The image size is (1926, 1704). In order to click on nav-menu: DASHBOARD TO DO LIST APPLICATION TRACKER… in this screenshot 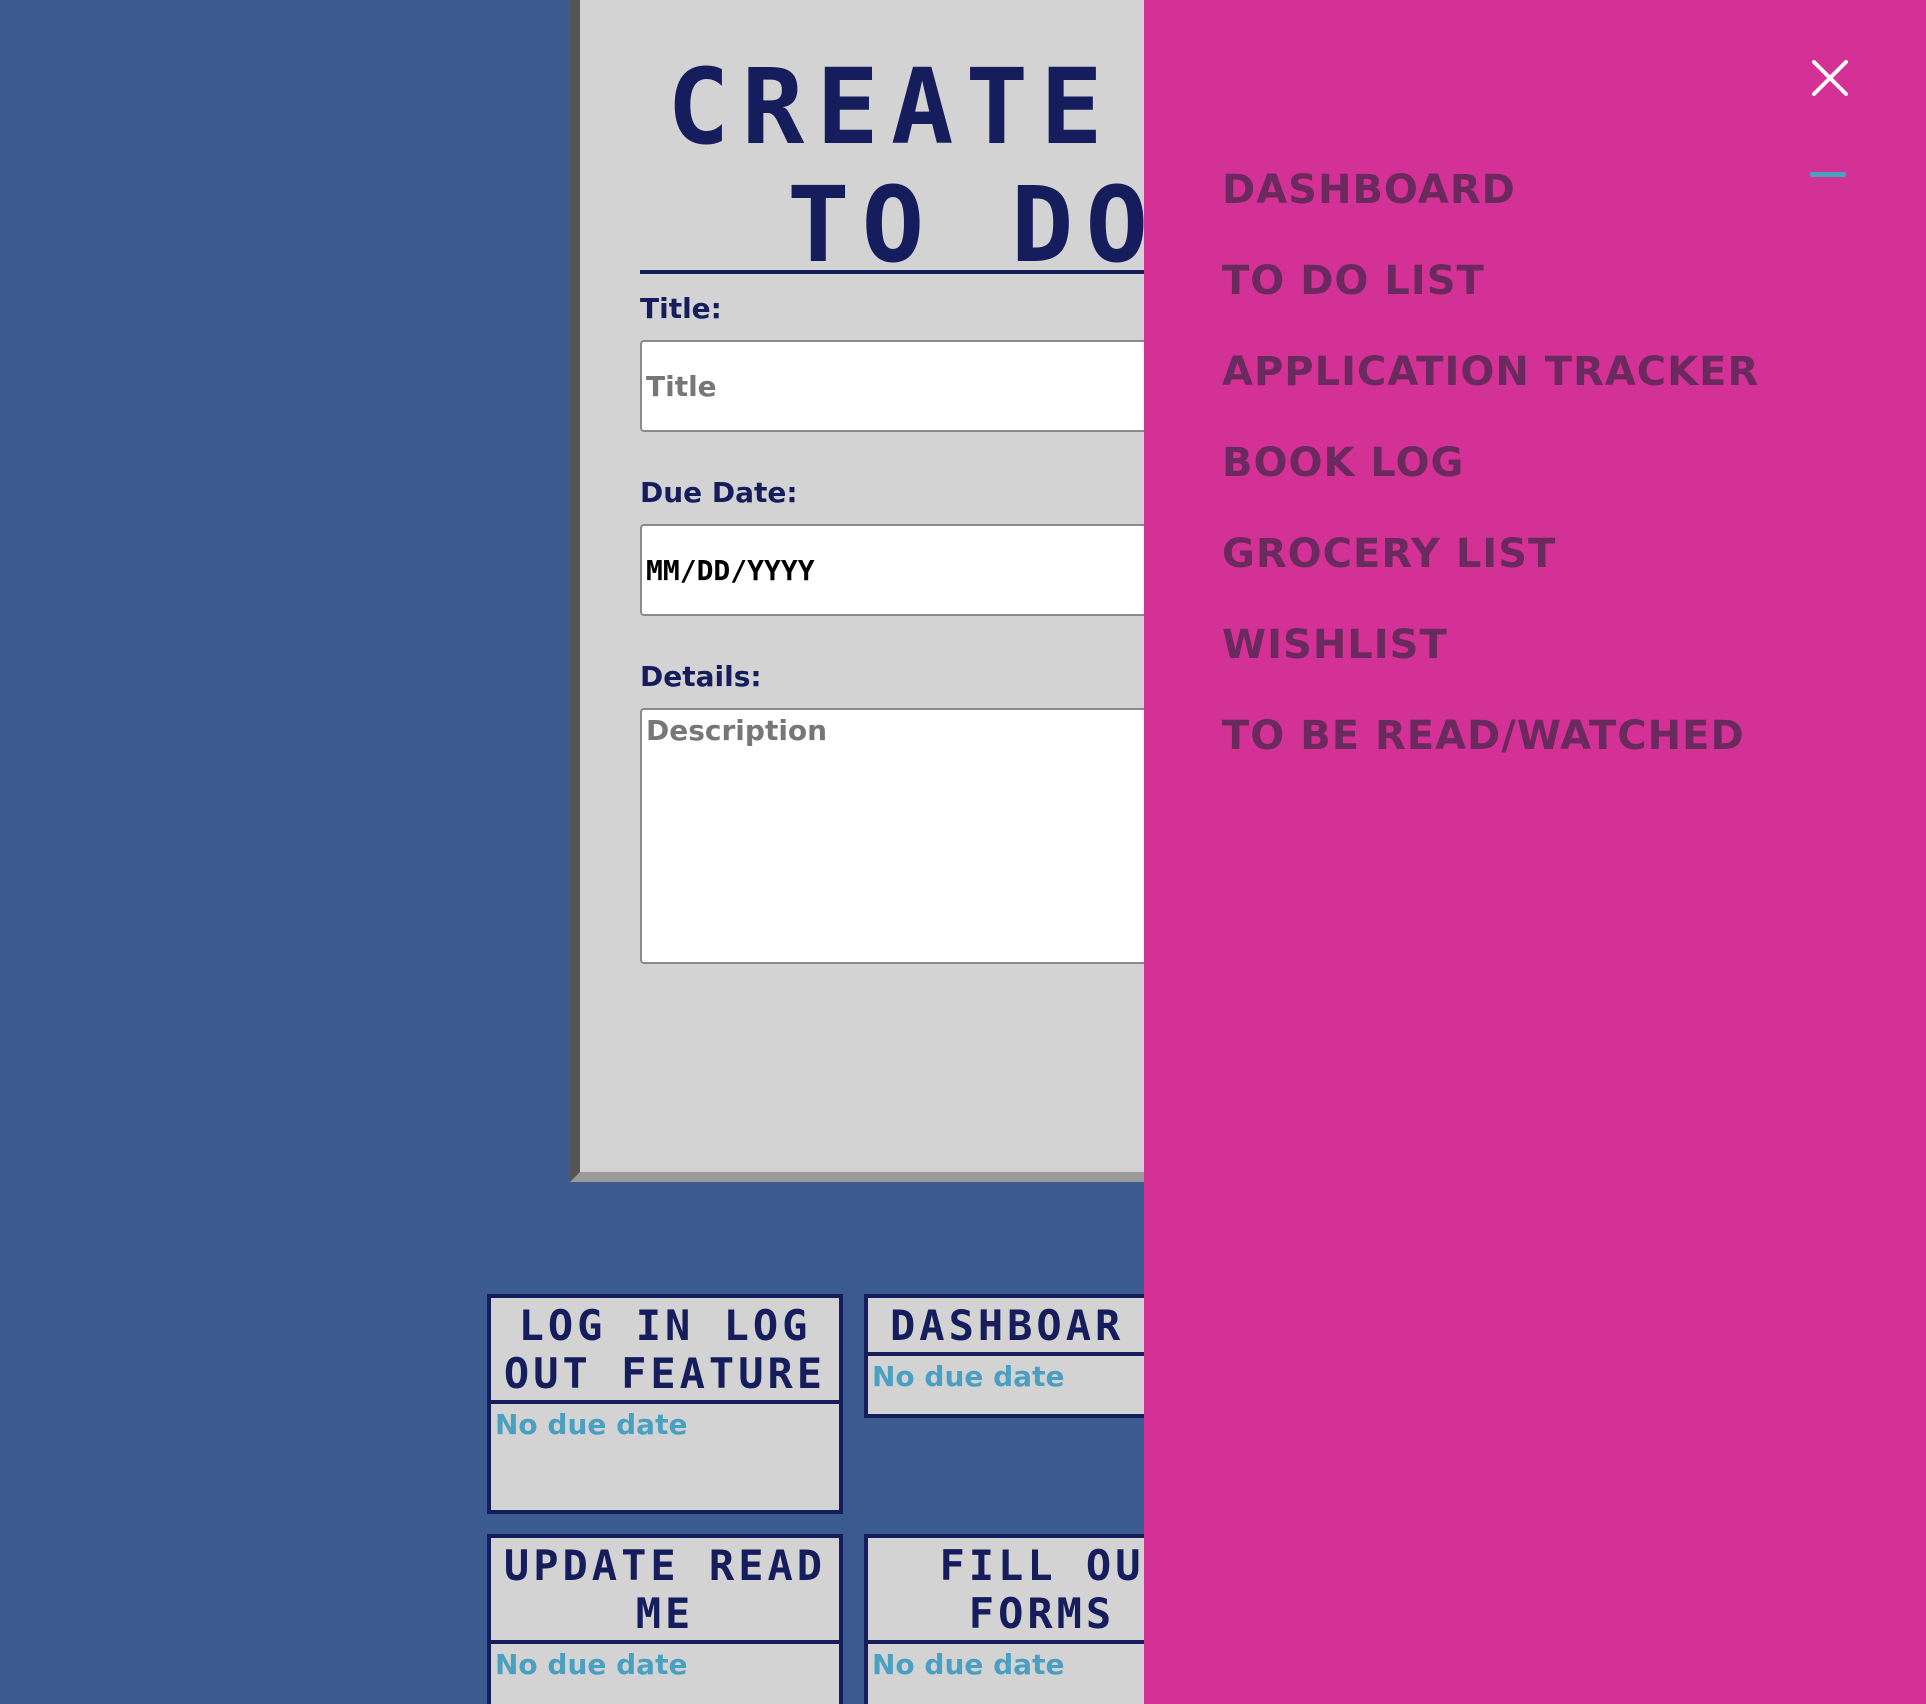, I will do `click(1490, 478)`.